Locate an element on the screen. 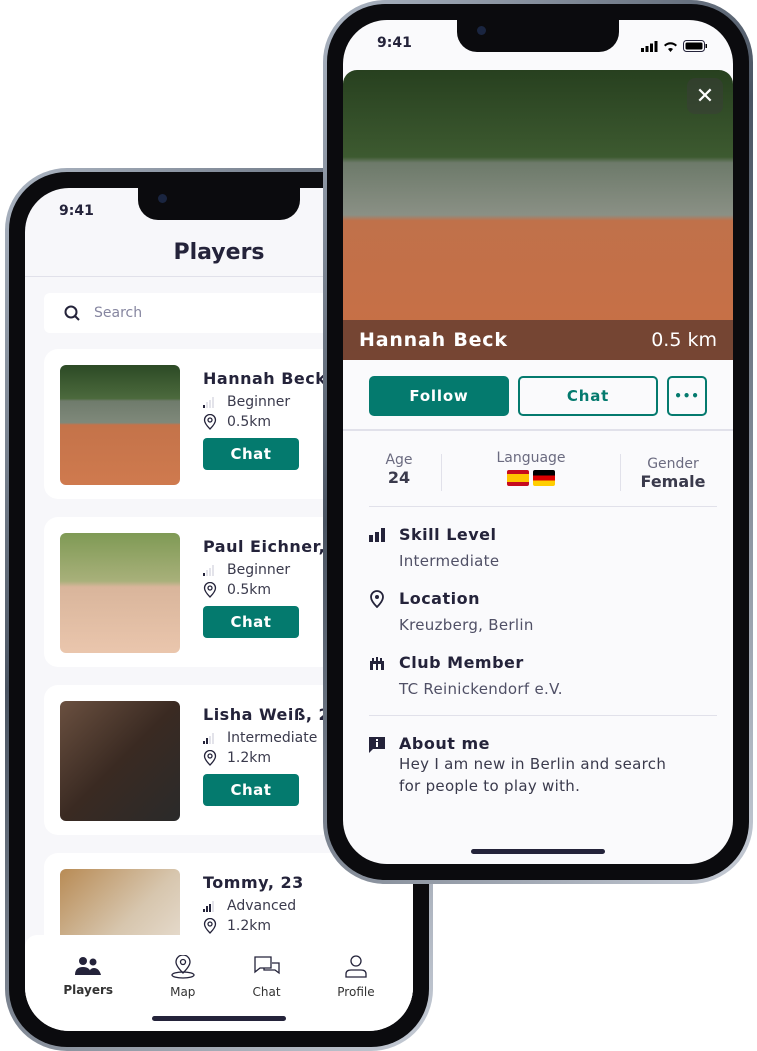 The height and width of the screenshot is (1051, 757). profile-name: Hannah Beck is located at coordinates (433, 340).